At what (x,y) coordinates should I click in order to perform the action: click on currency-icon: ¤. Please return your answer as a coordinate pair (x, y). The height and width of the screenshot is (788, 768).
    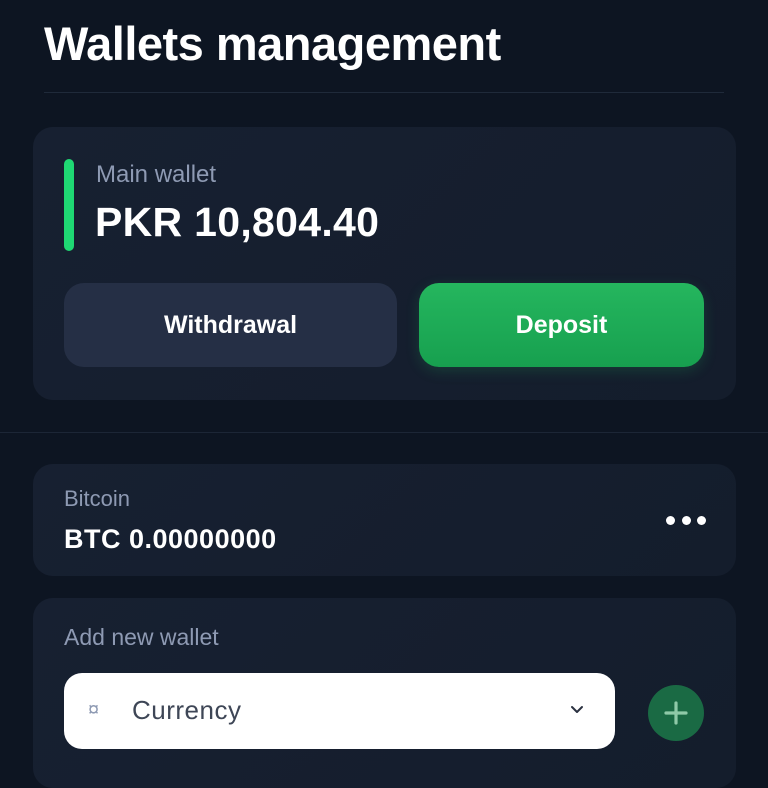
    Looking at the image, I should click on (94, 710).